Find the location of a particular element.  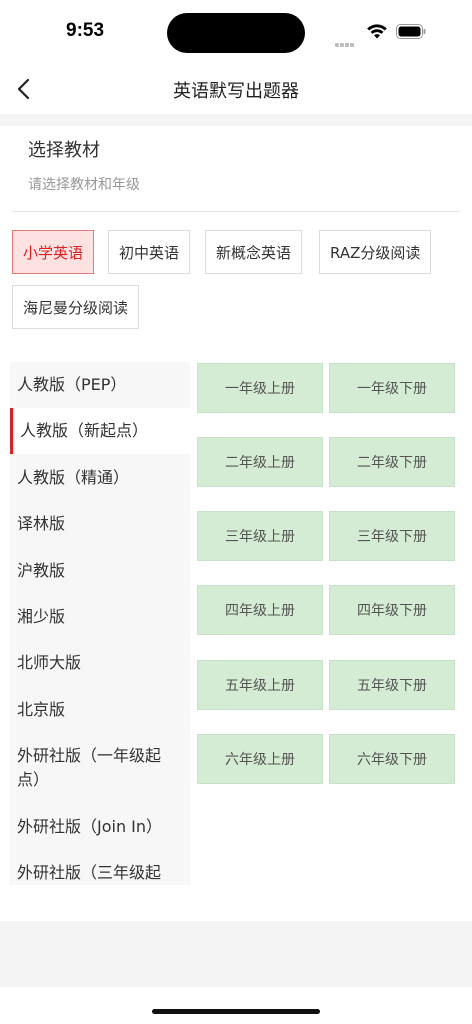

grade-button: 四年级上册 is located at coordinates (260, 610).